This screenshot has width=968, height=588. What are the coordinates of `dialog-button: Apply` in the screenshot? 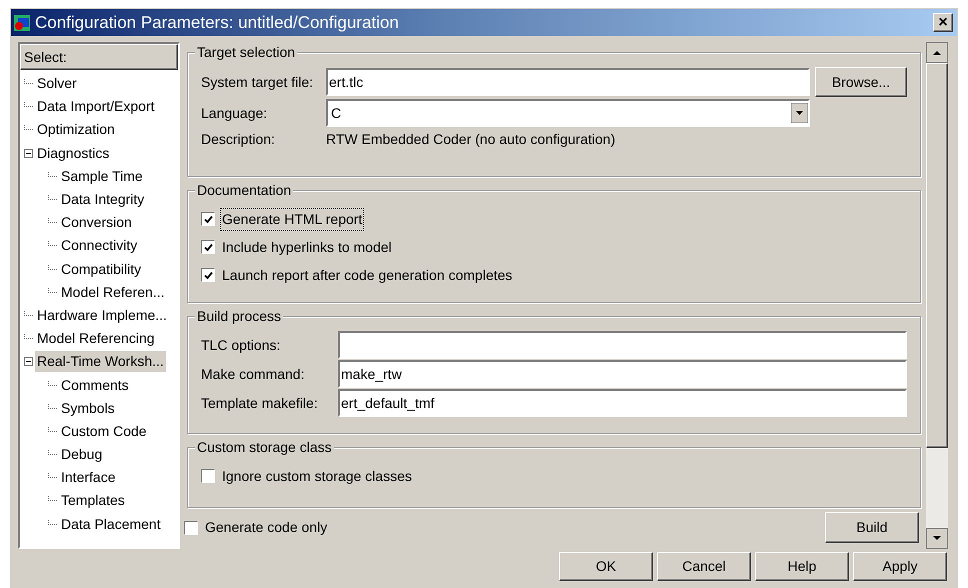 It's located at (900, 566).